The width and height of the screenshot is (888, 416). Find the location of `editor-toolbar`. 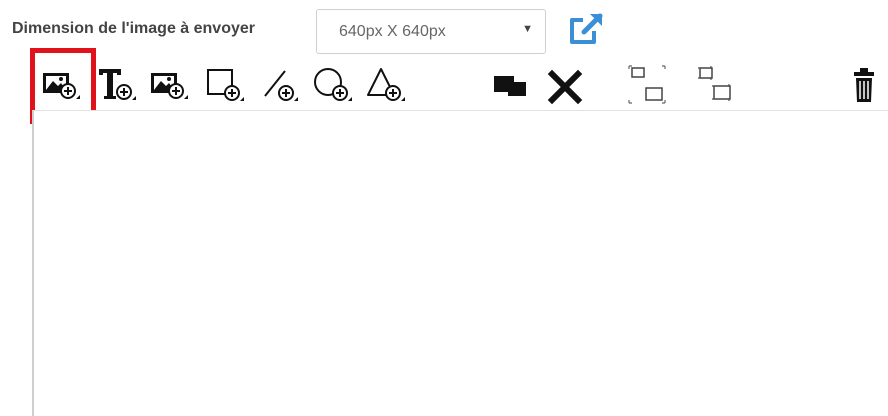

editor-toolbar is located at coordinates (444, 86).